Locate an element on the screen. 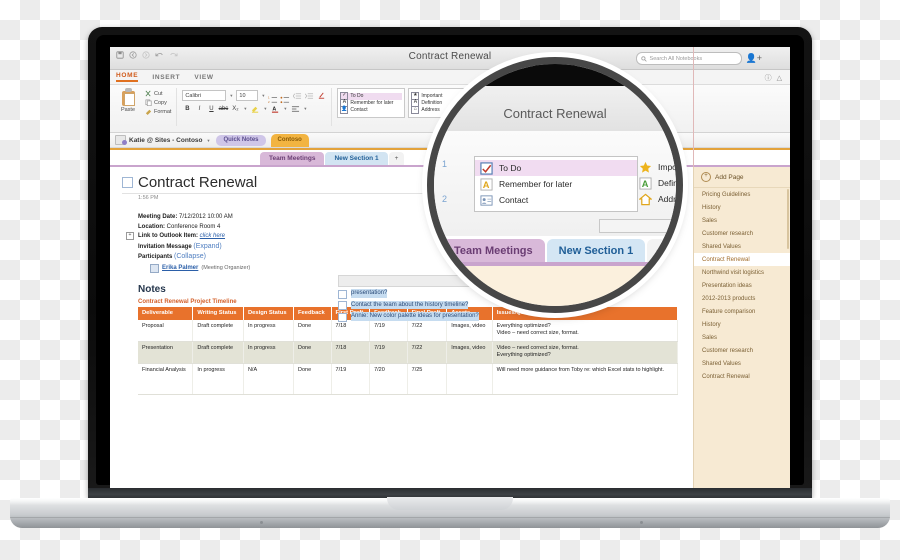  copy-button: Copy is located at coordinates (158, 103).